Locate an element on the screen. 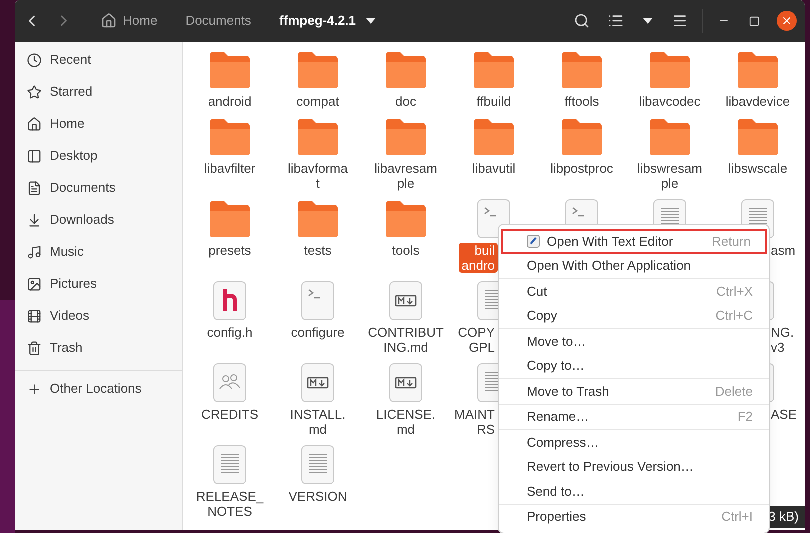 Image resolution: width=810 pixels, height=533 pixels. film-icon is located at coordinates (34, 316).